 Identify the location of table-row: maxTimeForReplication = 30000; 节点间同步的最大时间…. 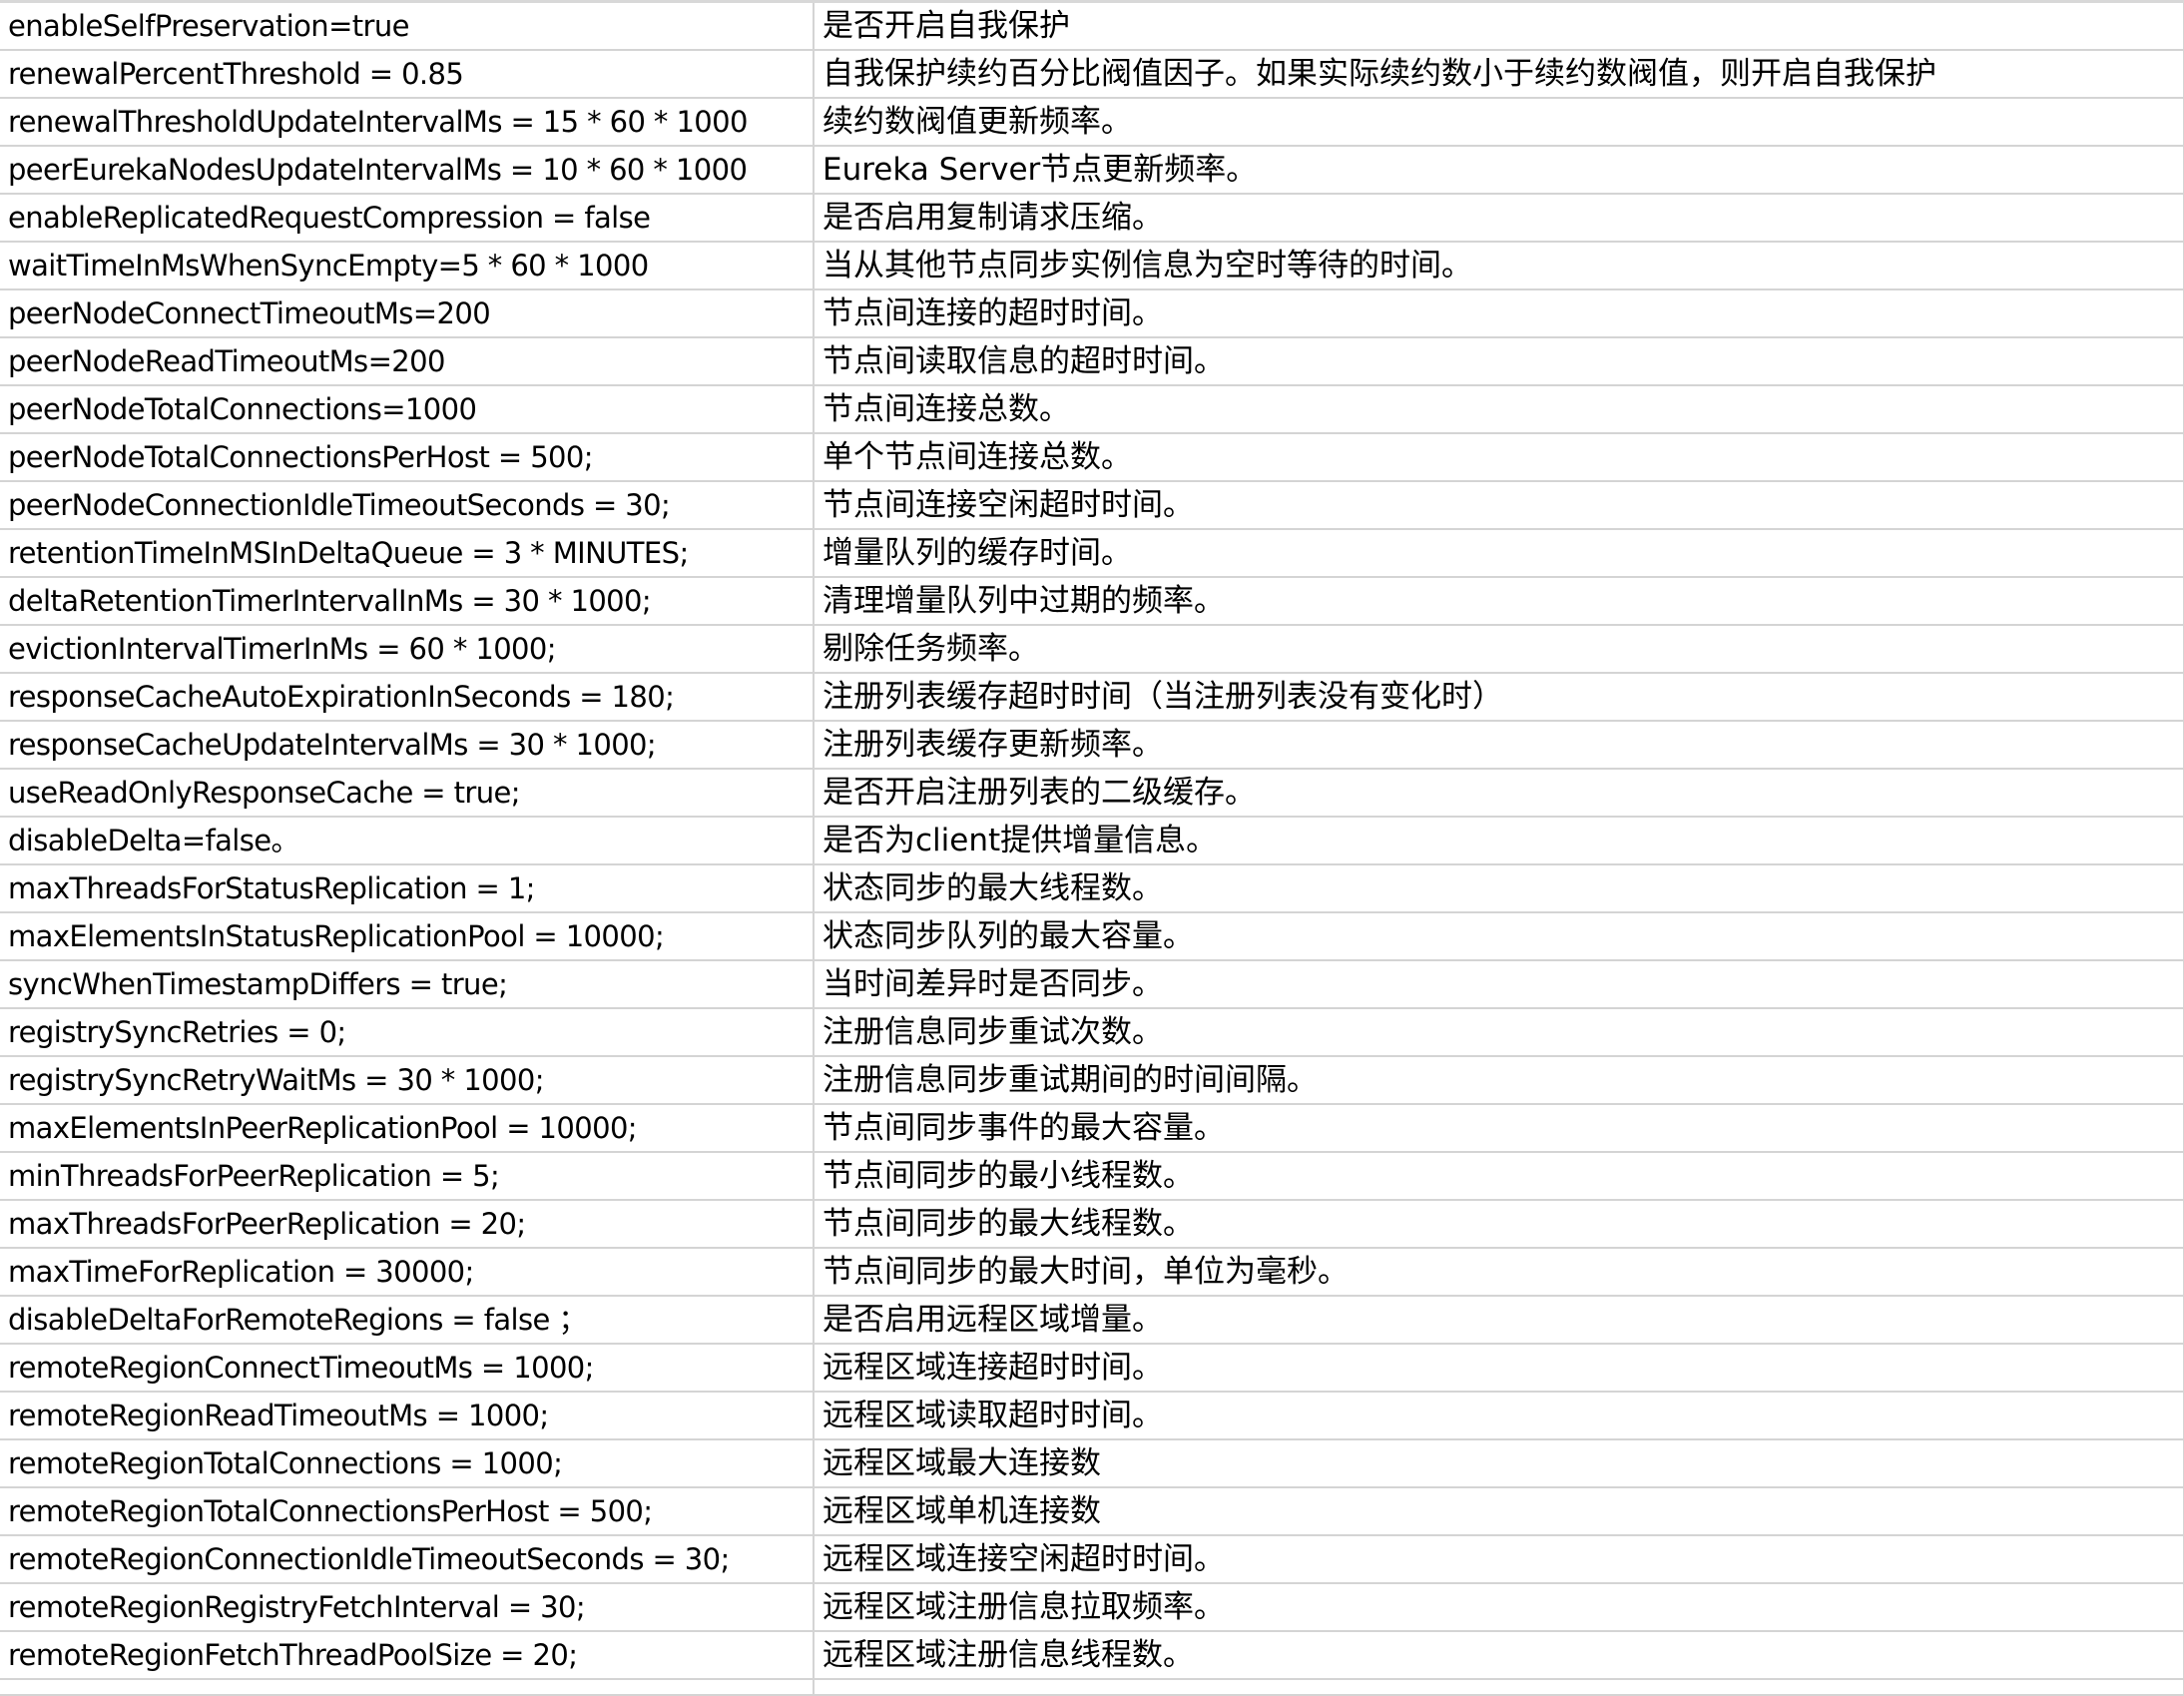
(1092, 1272).